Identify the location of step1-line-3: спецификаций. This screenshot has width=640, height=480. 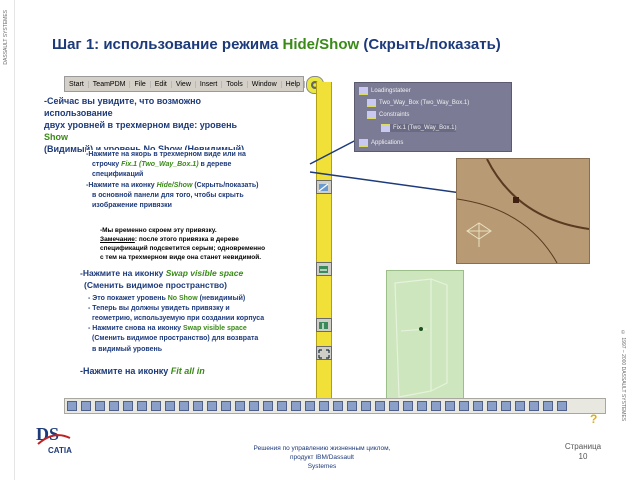
(118, 174).